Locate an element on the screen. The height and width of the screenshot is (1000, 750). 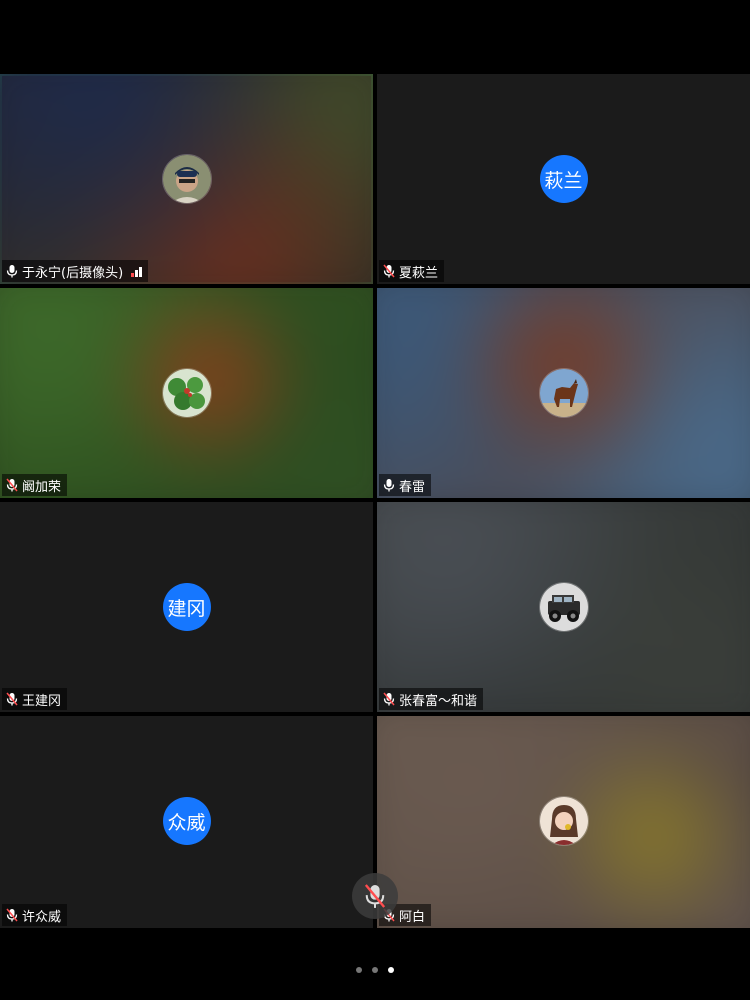
participant-tile: 阚加荣 is located at coordinates (186, 393).